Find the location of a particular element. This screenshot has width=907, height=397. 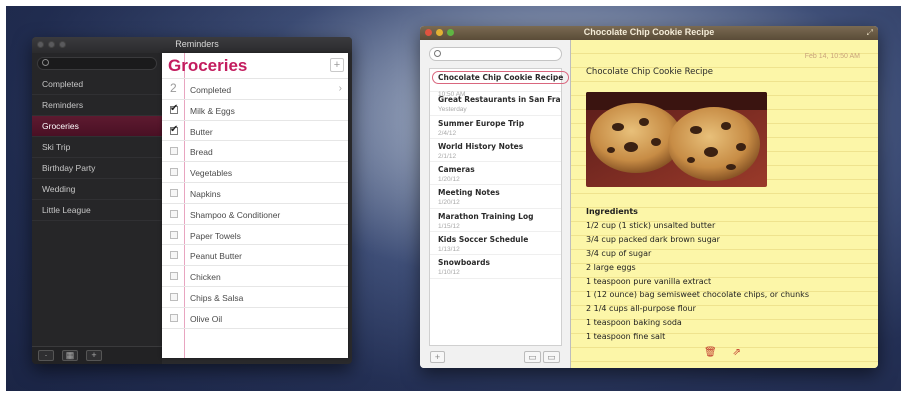

sidebar-item-ski-trip: Ski Trip is located at coordinates (97, 147).